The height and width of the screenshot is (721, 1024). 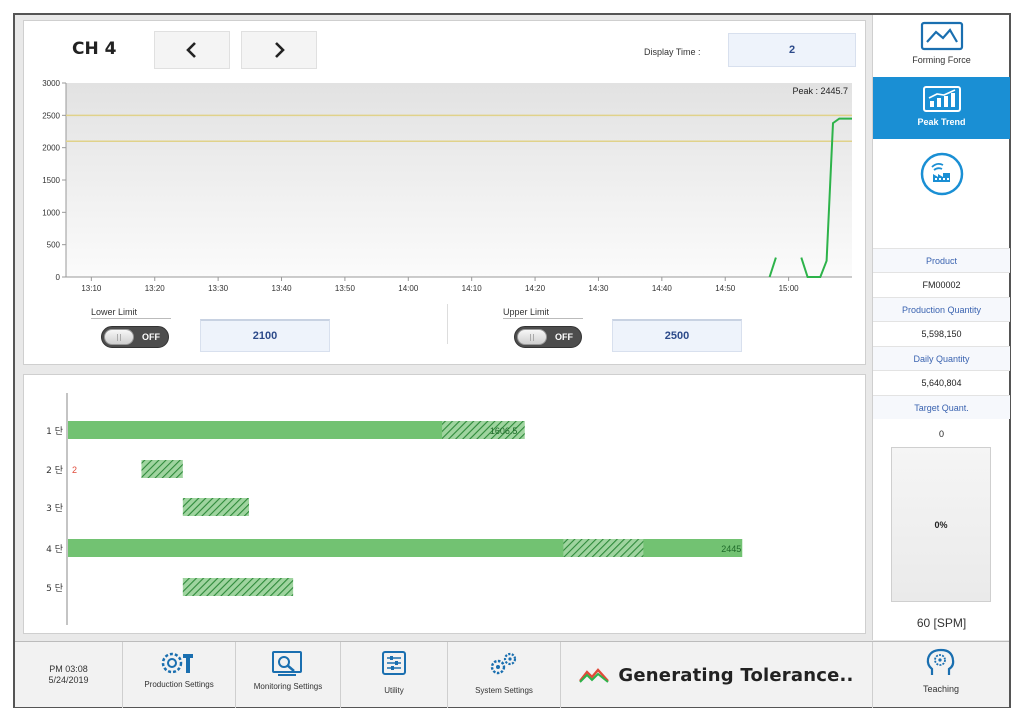 I want to click on utility-button: Utility, so click(x=393, y=675).